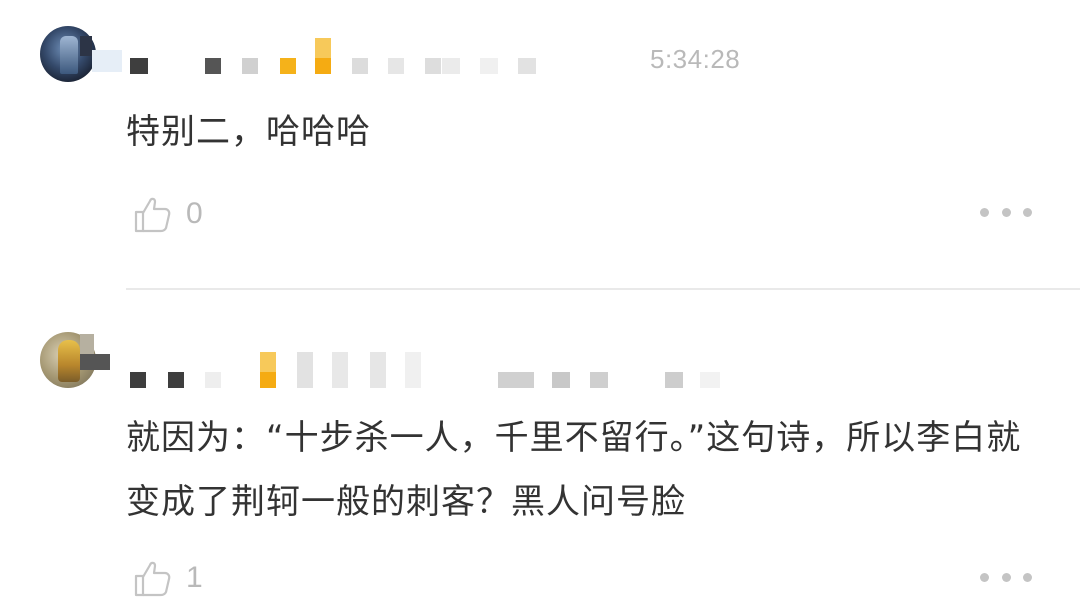  I want to click on like-count: 1, so click(194, 577).